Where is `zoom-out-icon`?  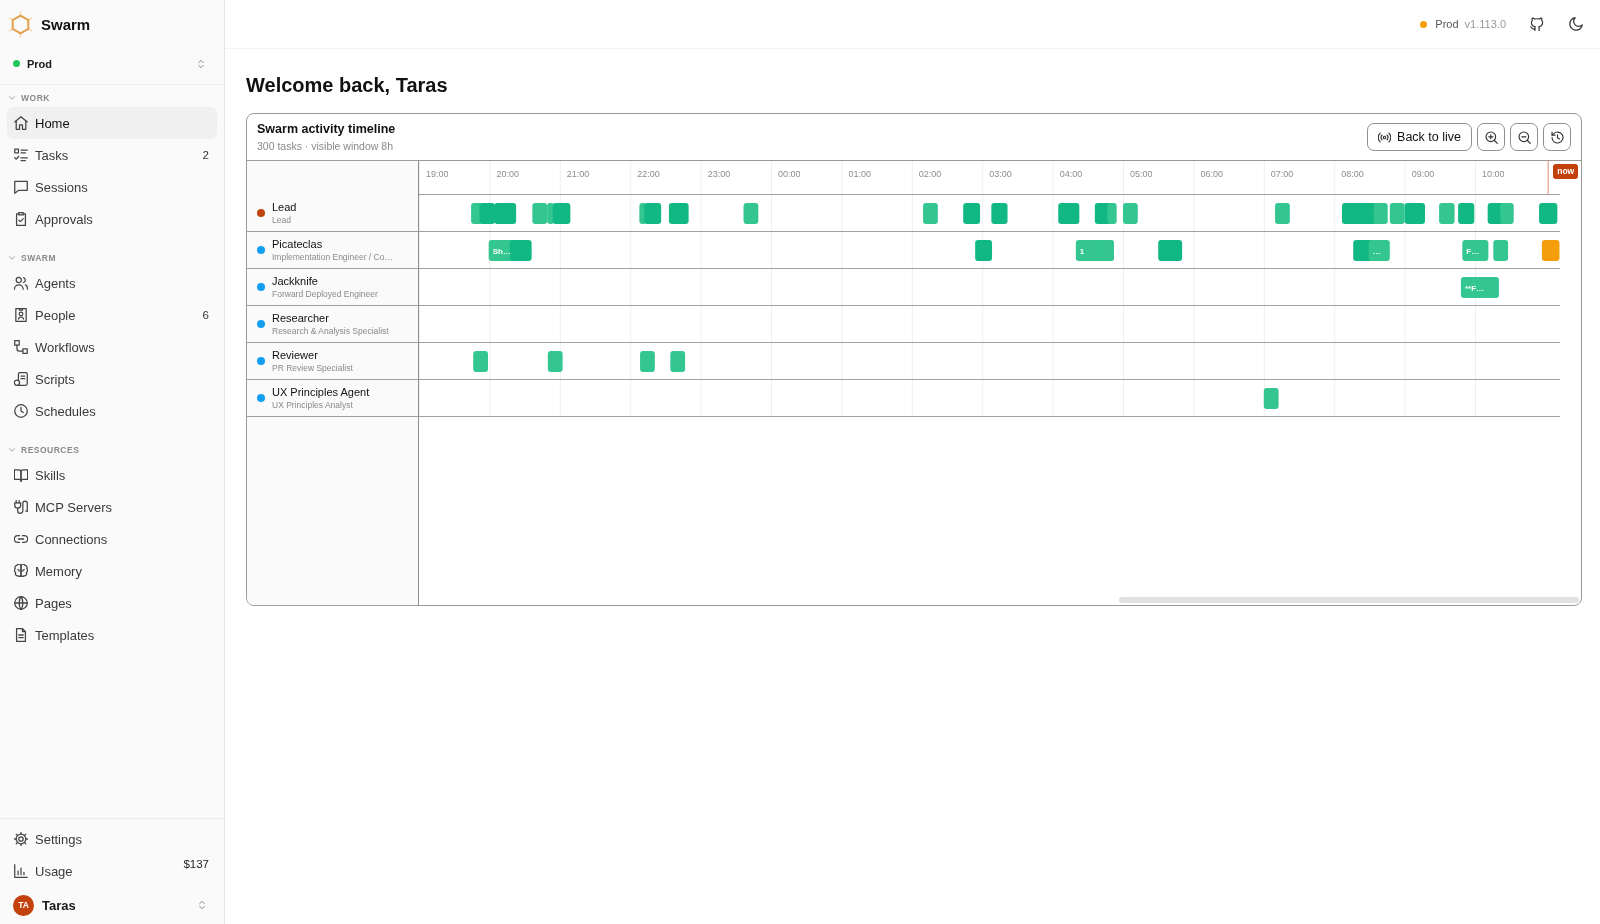
zoom-out-icon is located at coordinates (1524, 137).